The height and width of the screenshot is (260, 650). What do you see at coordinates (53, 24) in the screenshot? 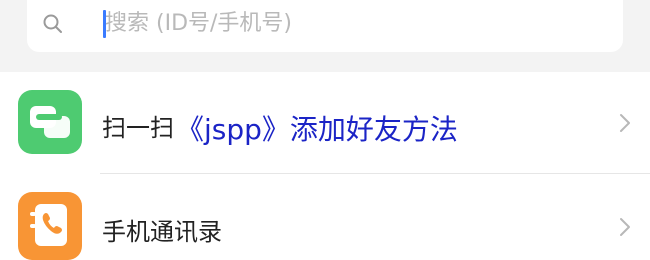
I see `search-icon` at bounding box center [53, 24].